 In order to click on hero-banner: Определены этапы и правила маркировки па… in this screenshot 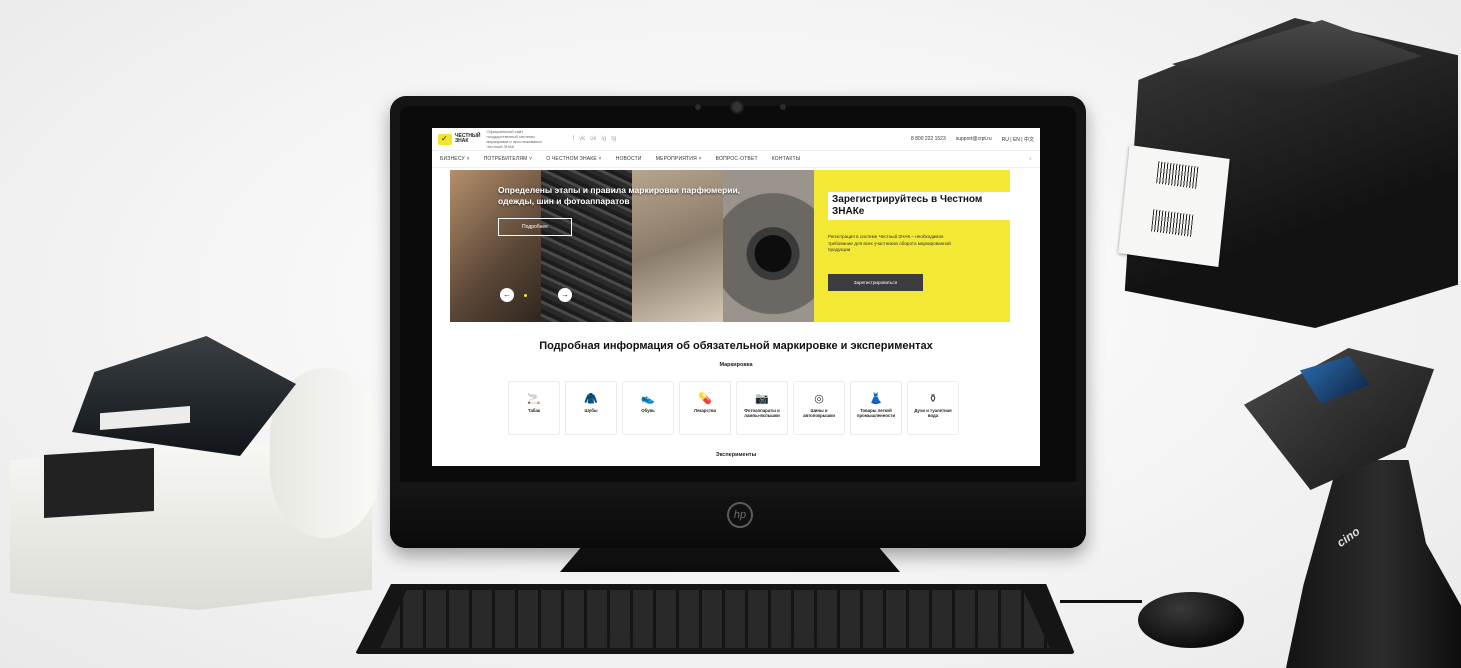, I will do `click(730, 246)`.